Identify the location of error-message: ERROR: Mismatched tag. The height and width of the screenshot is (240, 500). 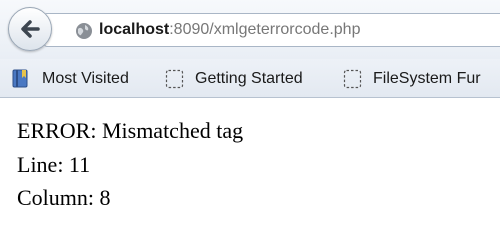
(130, 130).